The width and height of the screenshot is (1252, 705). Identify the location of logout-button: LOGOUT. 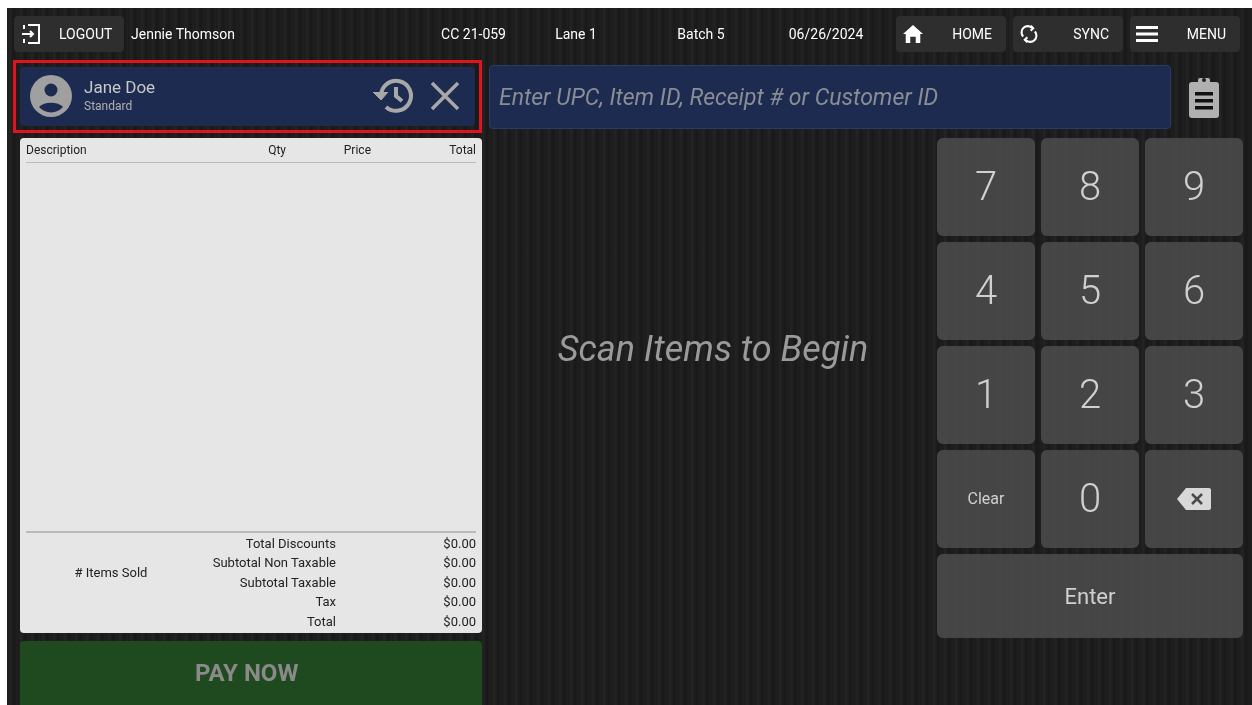
(69, 34).